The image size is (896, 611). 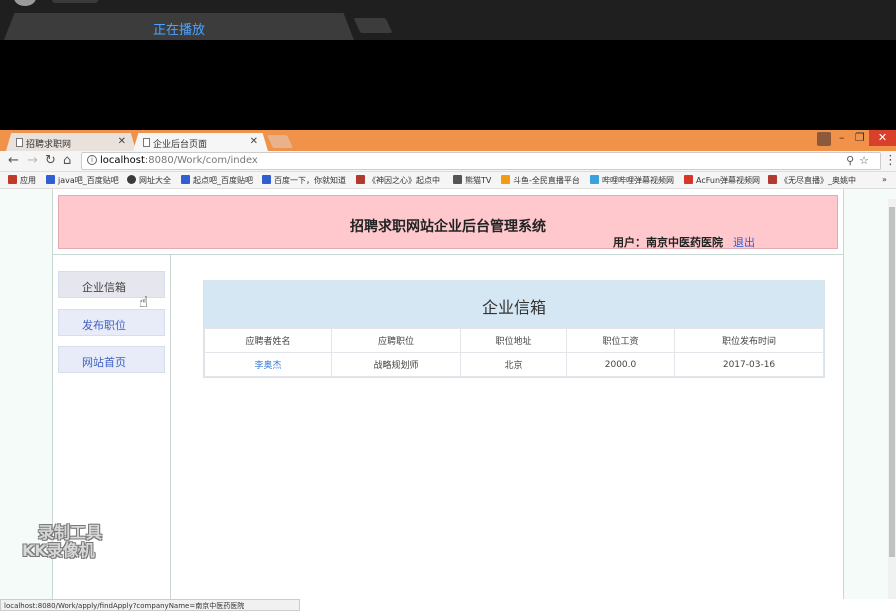 What do you see at coordinates (860, 137) in the screenshot?
I see `restore-icon: ❐` at bounding box center [860, 137].